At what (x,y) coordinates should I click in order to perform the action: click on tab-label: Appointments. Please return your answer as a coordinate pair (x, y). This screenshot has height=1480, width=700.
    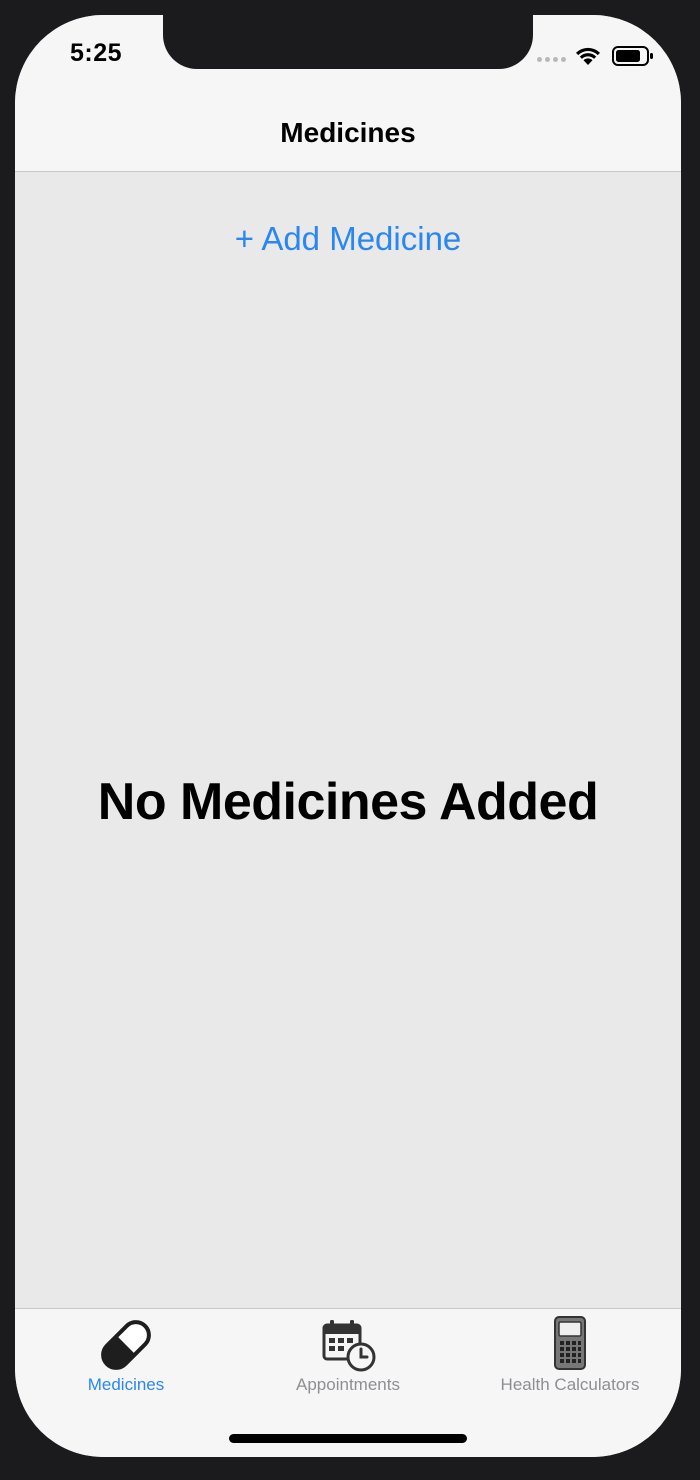
    Looking at the image, I should click on (348, 1384).